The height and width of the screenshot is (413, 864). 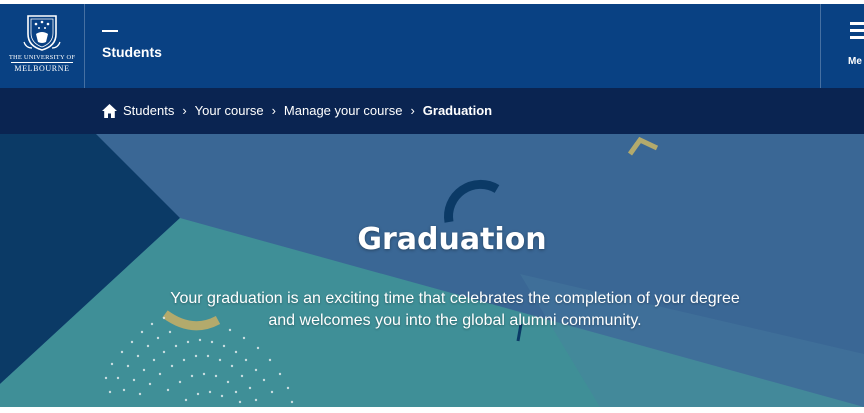 I want to click on breadcrumb-item-graduation: Graduation, so click(x=457, y=110).